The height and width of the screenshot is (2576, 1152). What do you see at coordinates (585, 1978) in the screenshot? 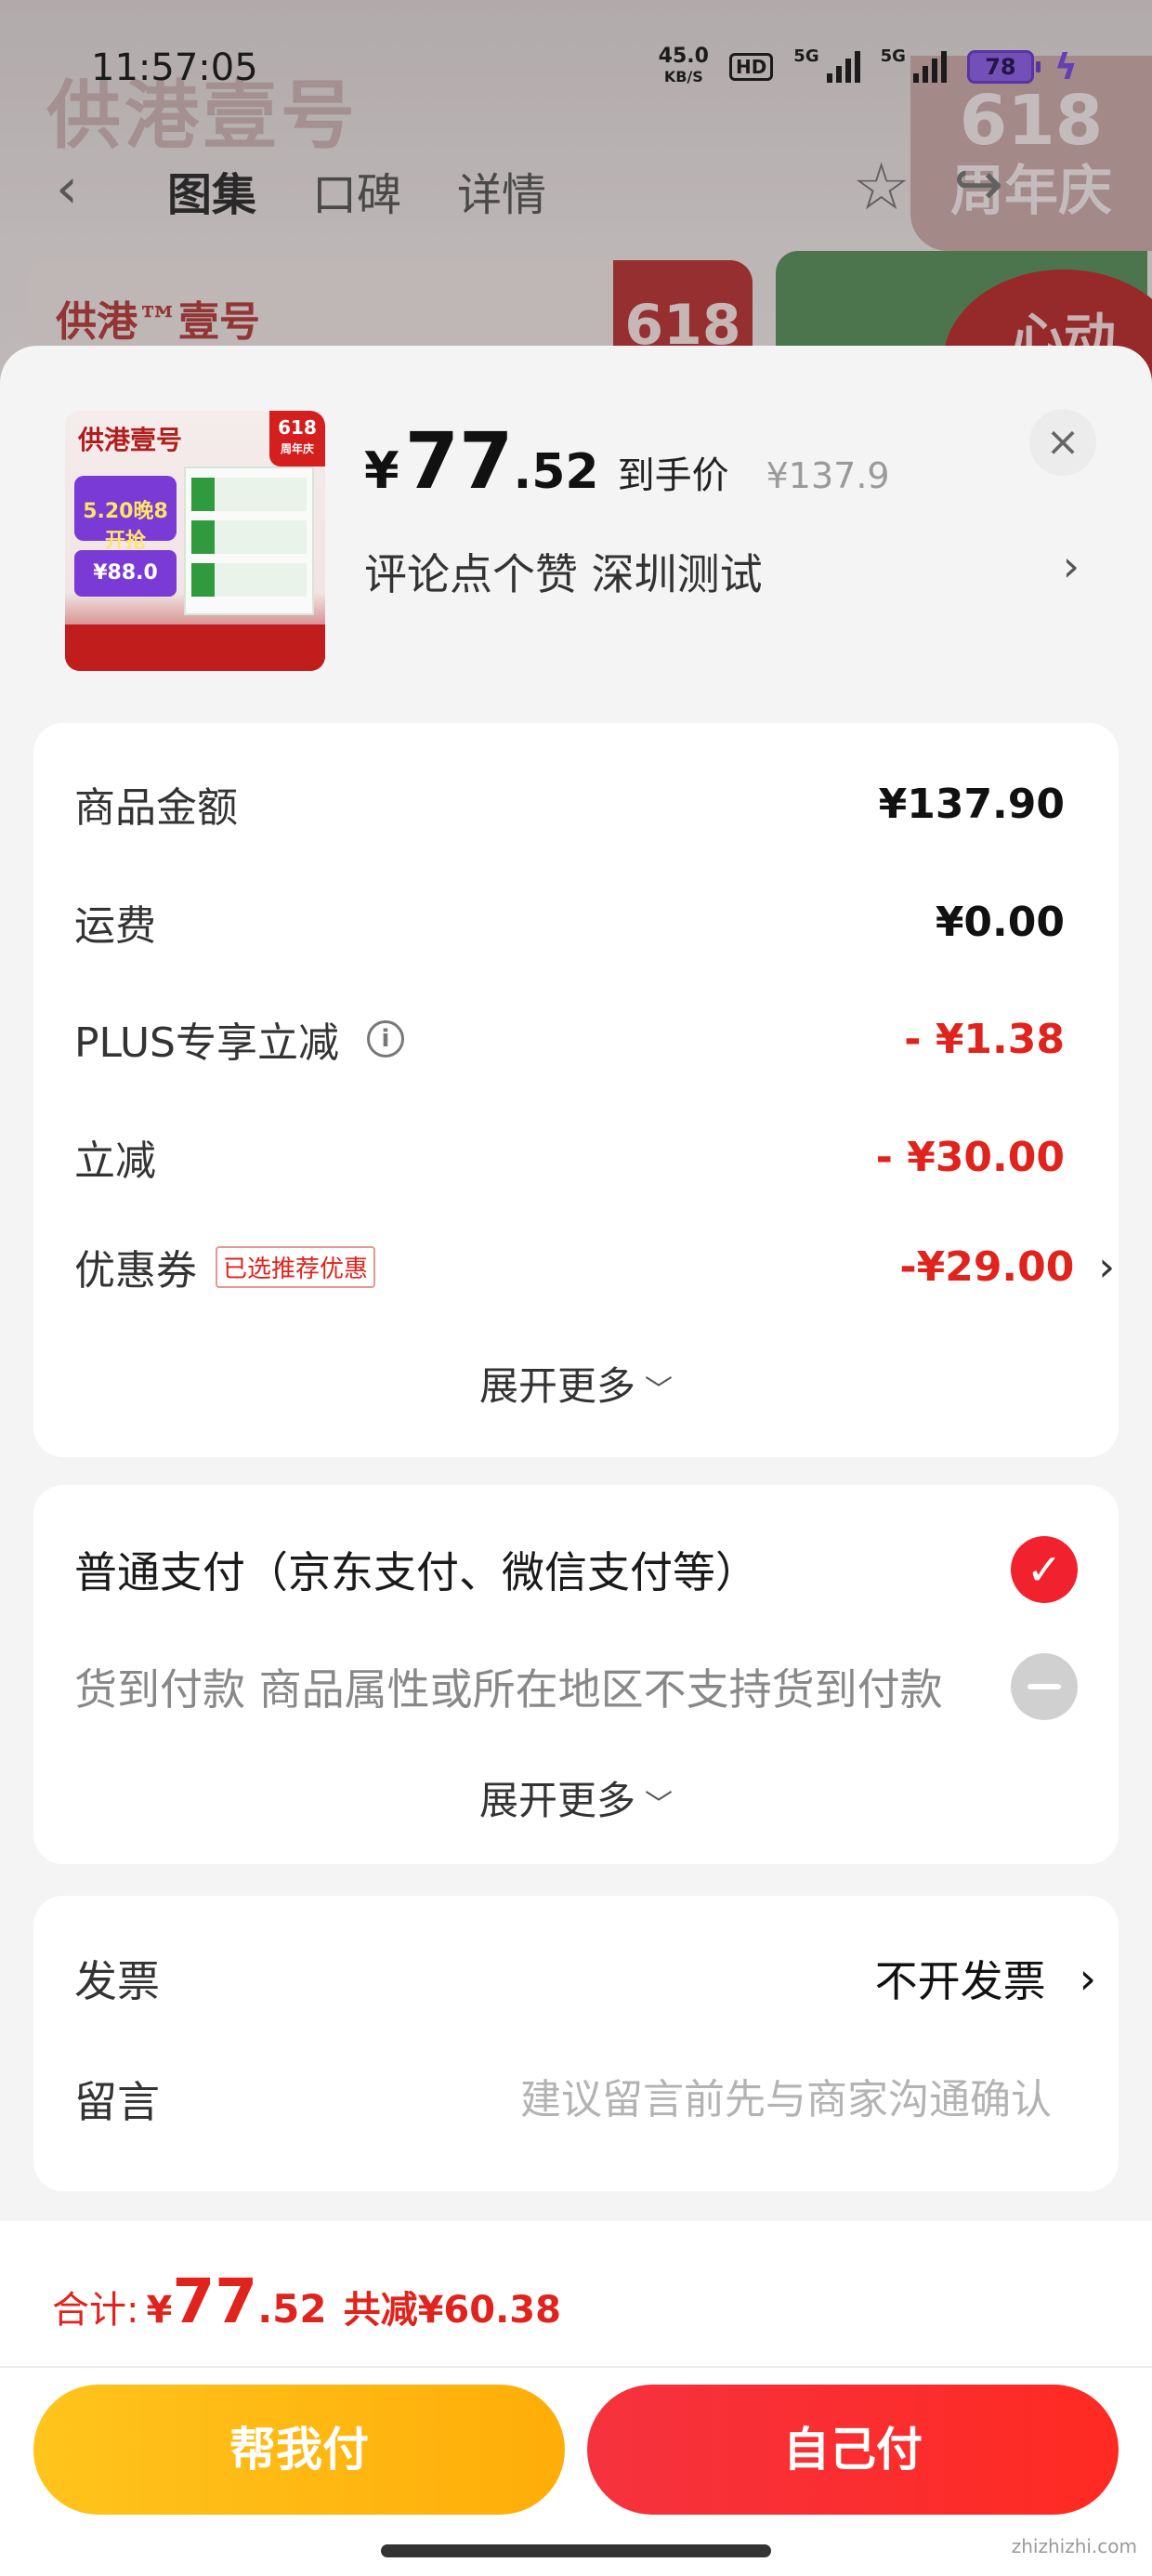
I see `invoice-row: 发票 不开发票 ›` at bounding box center [585, 1978].